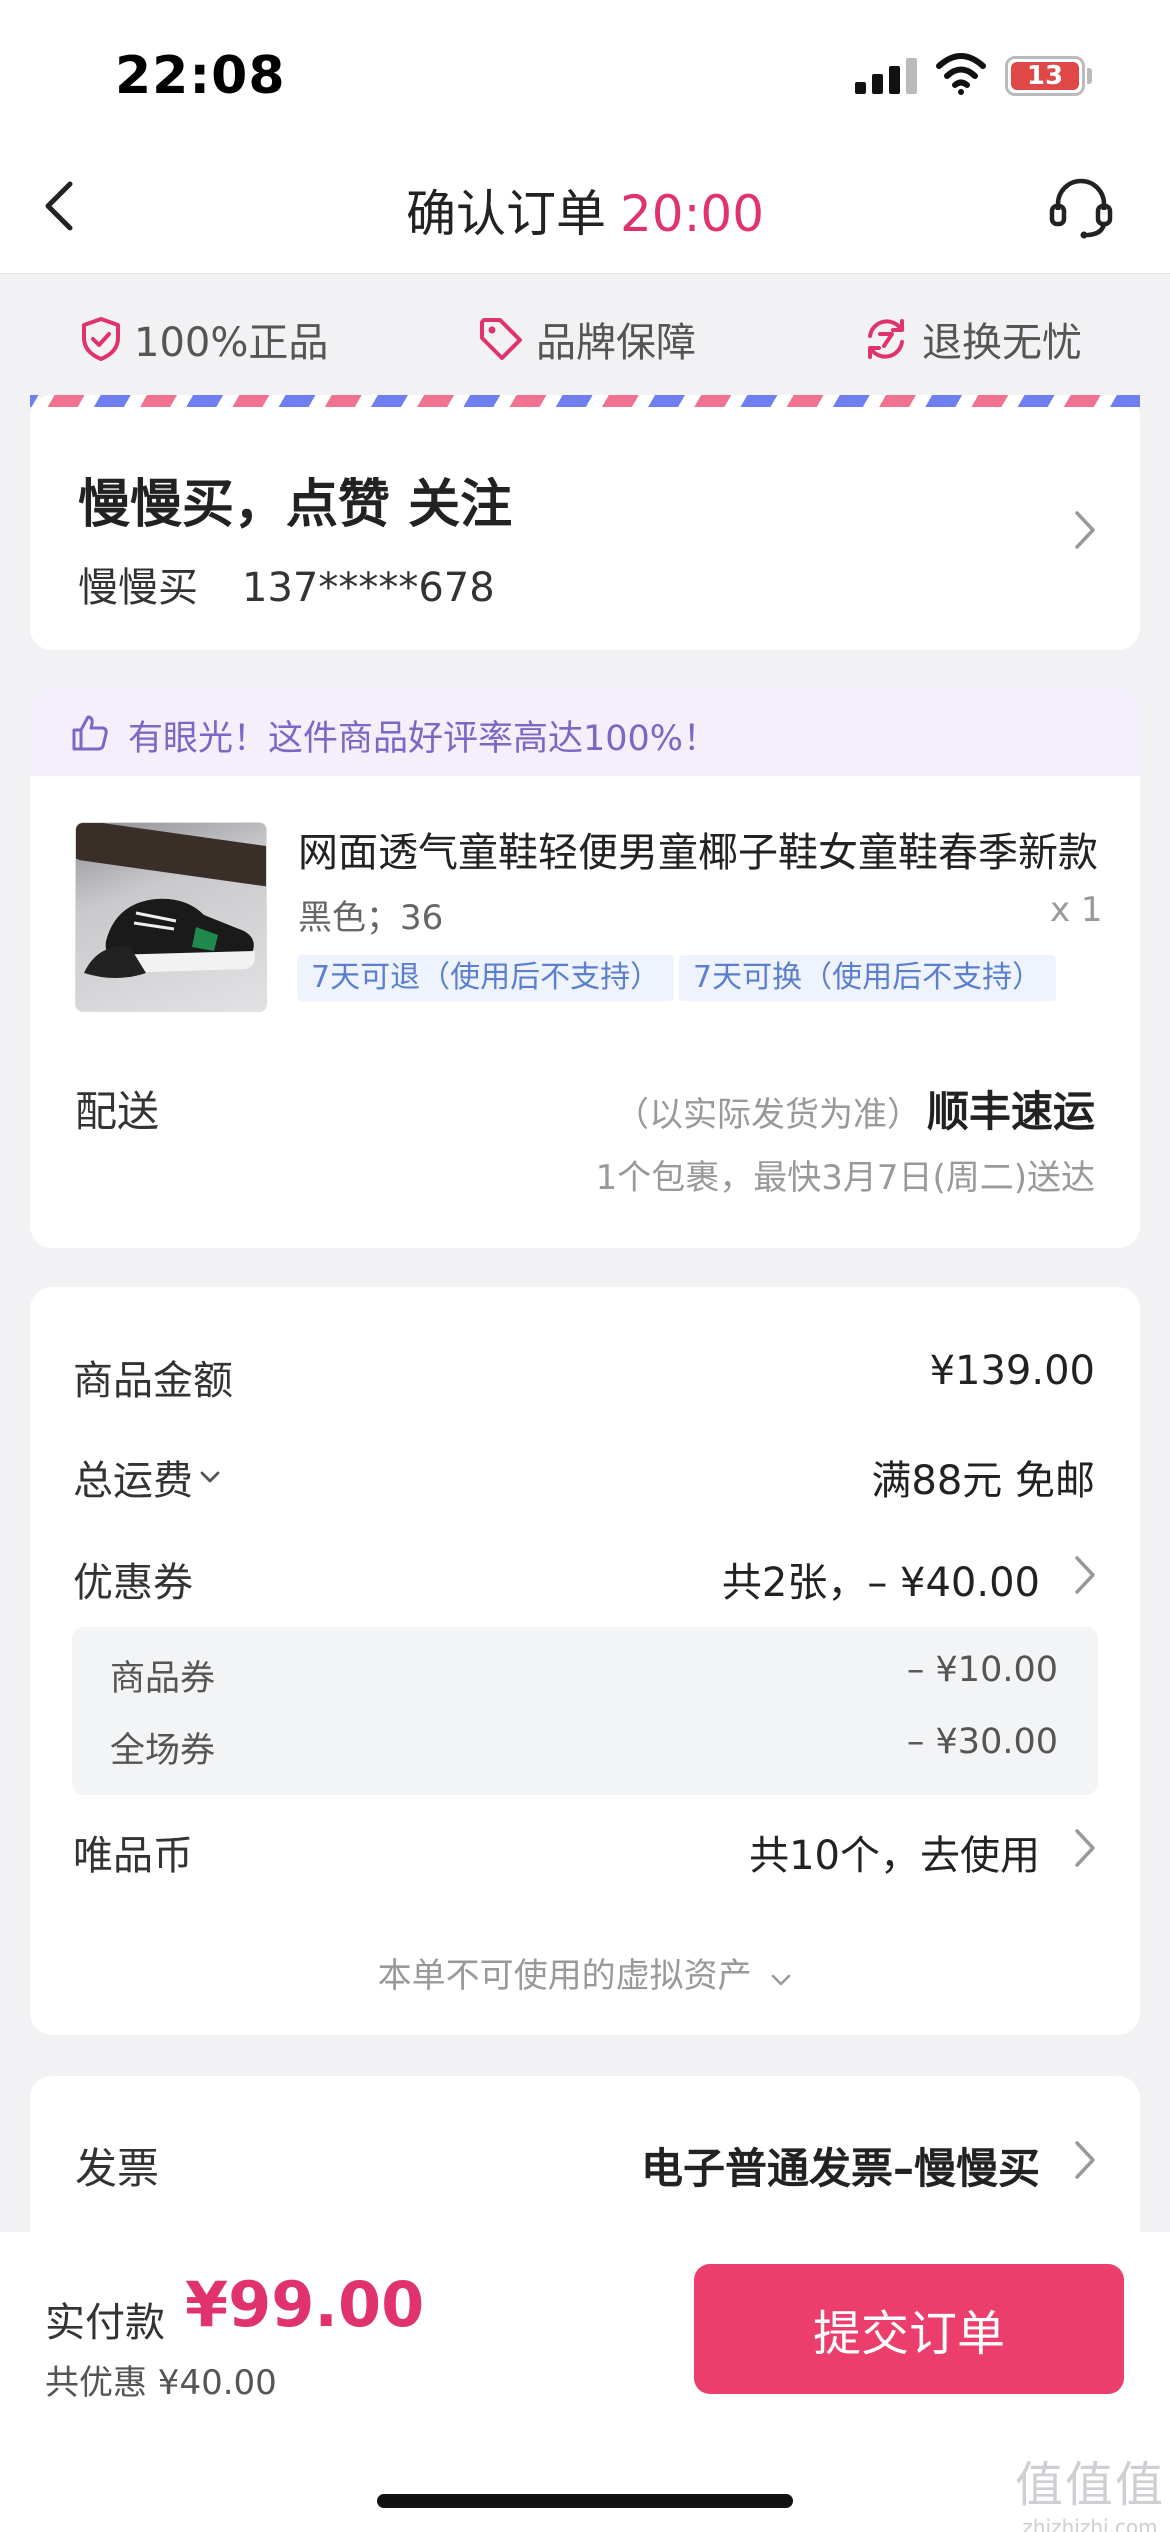 This screenshot has width=1170, height=2532. What do you see at coordinates (101, 339) in the screenshot?
I see `shield-check-icon` at bounding box center [101, 339].